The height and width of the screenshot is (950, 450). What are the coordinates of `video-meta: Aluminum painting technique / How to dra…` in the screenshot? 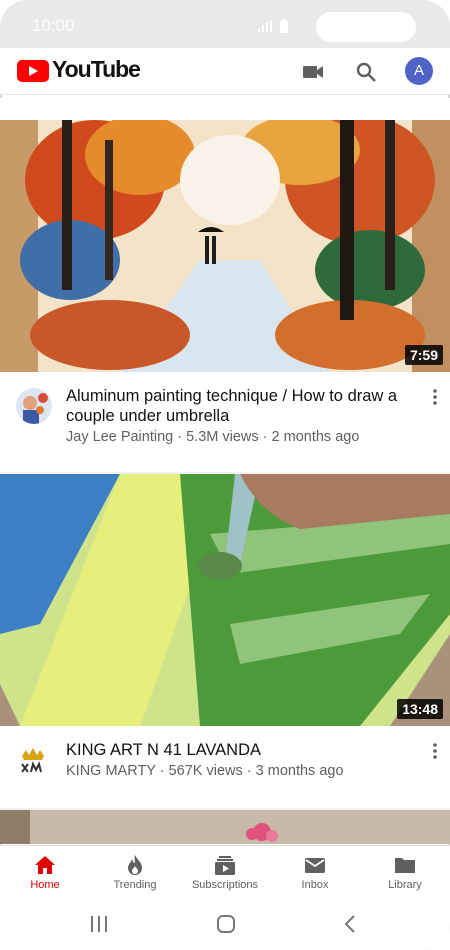 It's located at (225, 422).